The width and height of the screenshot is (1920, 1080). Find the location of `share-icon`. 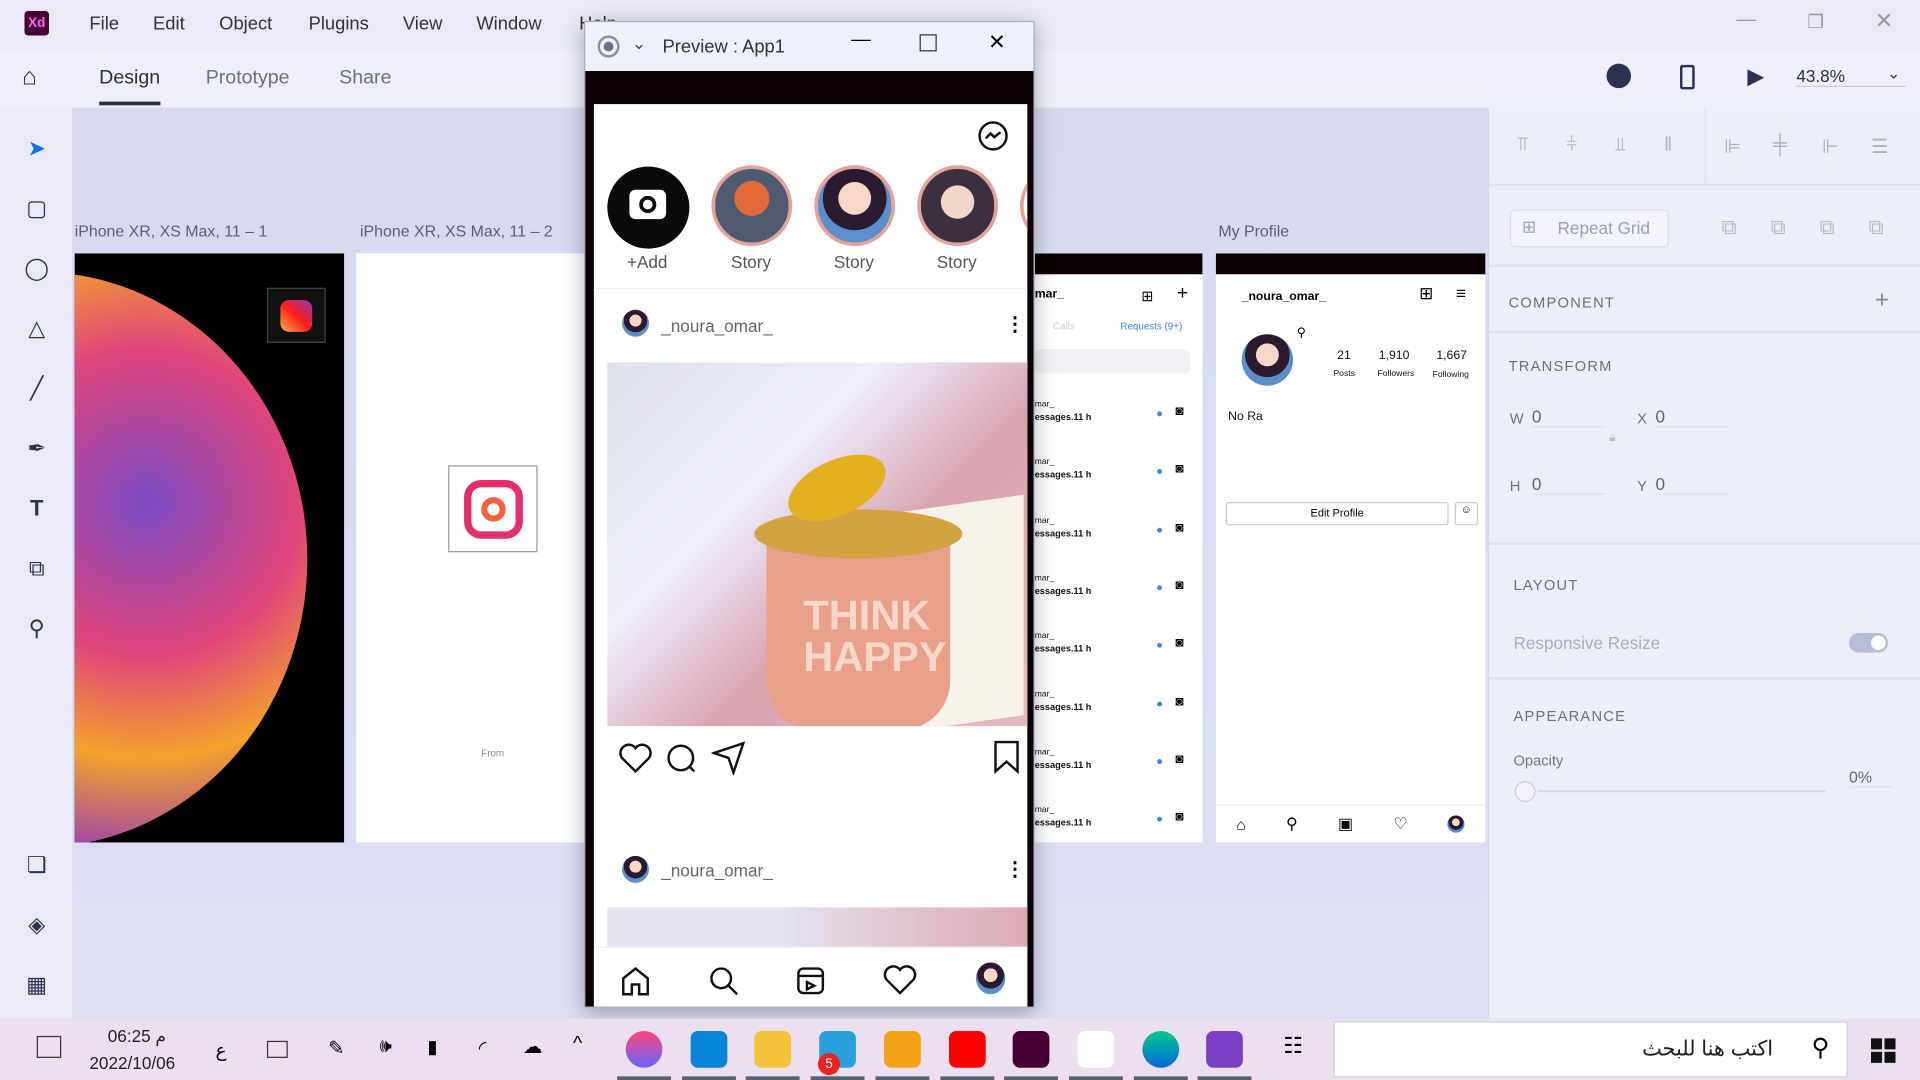

share-icon is located at coordinates (728, 758).